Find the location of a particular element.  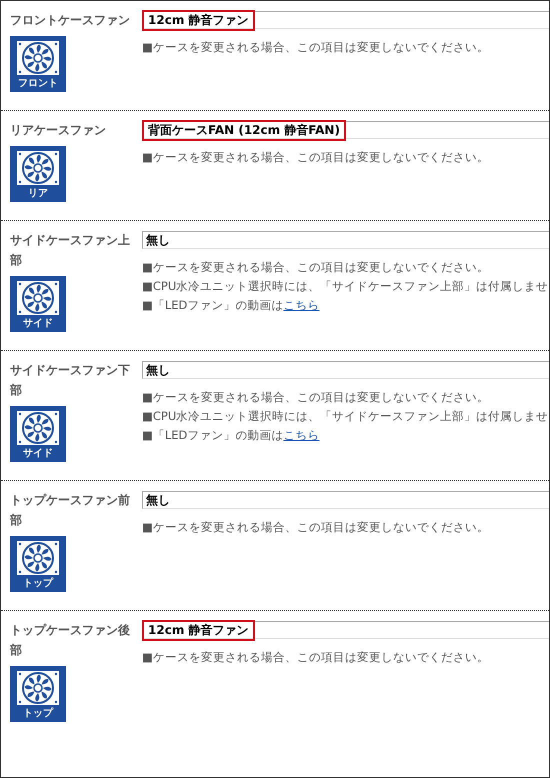

badge-label: フロント is located at coordinates (38, 84).